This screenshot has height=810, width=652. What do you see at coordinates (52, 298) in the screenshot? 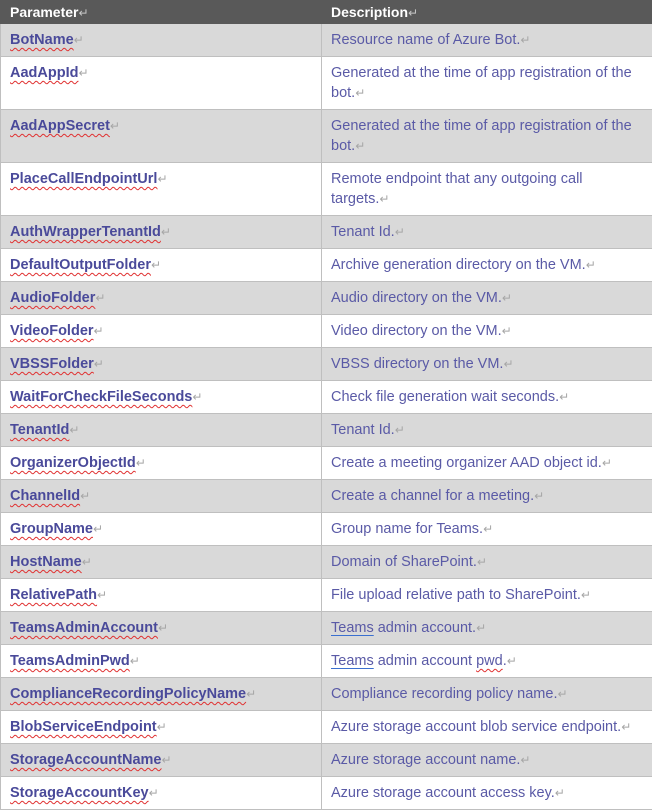
I see `parameter-name: AudioFolder` at bounding box center [52, 298].